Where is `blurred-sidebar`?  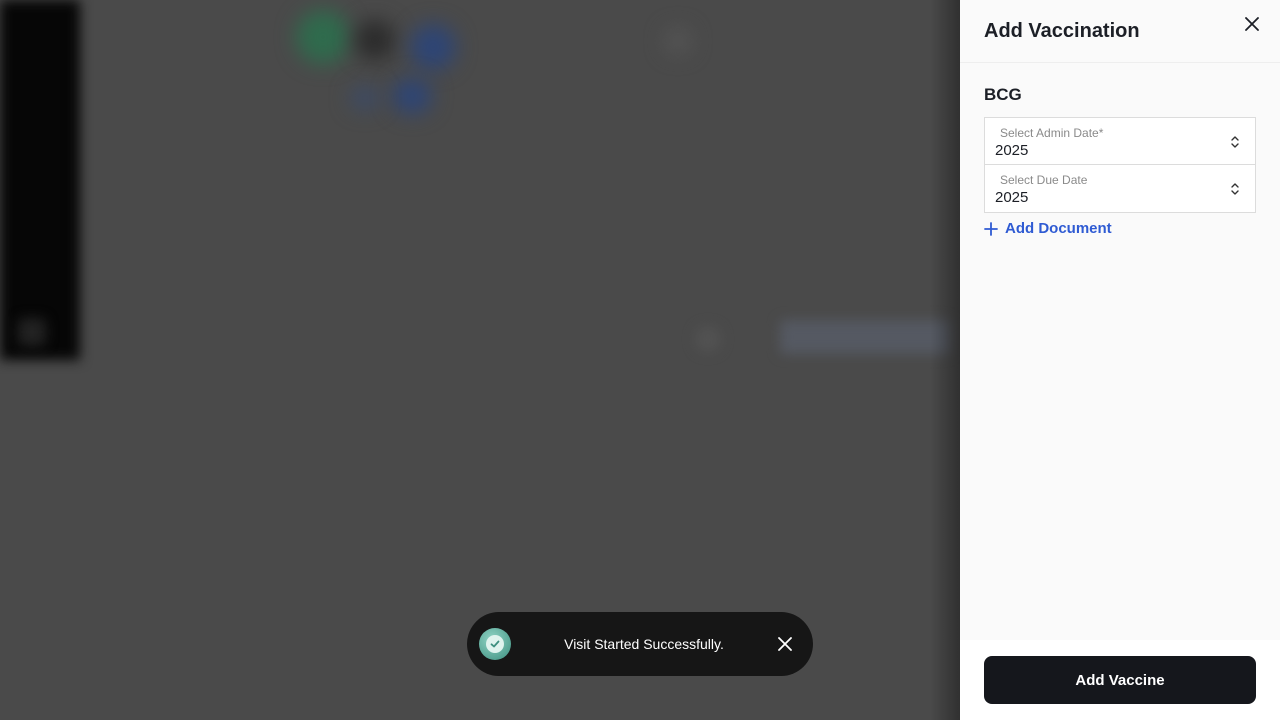
blurred-sidebar is located at coordinates (40, 180).